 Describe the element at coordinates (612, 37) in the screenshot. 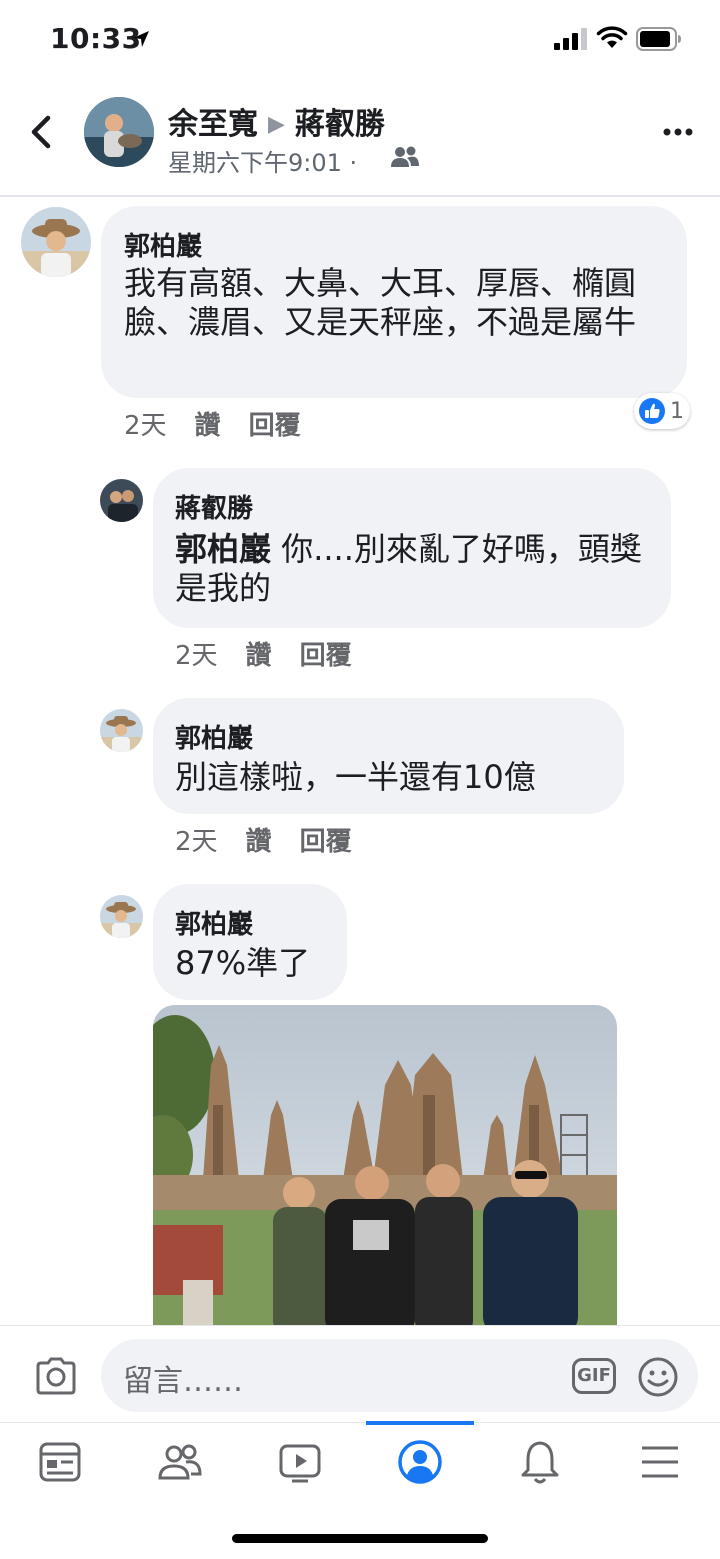

I see `wifi-icon` at that location.